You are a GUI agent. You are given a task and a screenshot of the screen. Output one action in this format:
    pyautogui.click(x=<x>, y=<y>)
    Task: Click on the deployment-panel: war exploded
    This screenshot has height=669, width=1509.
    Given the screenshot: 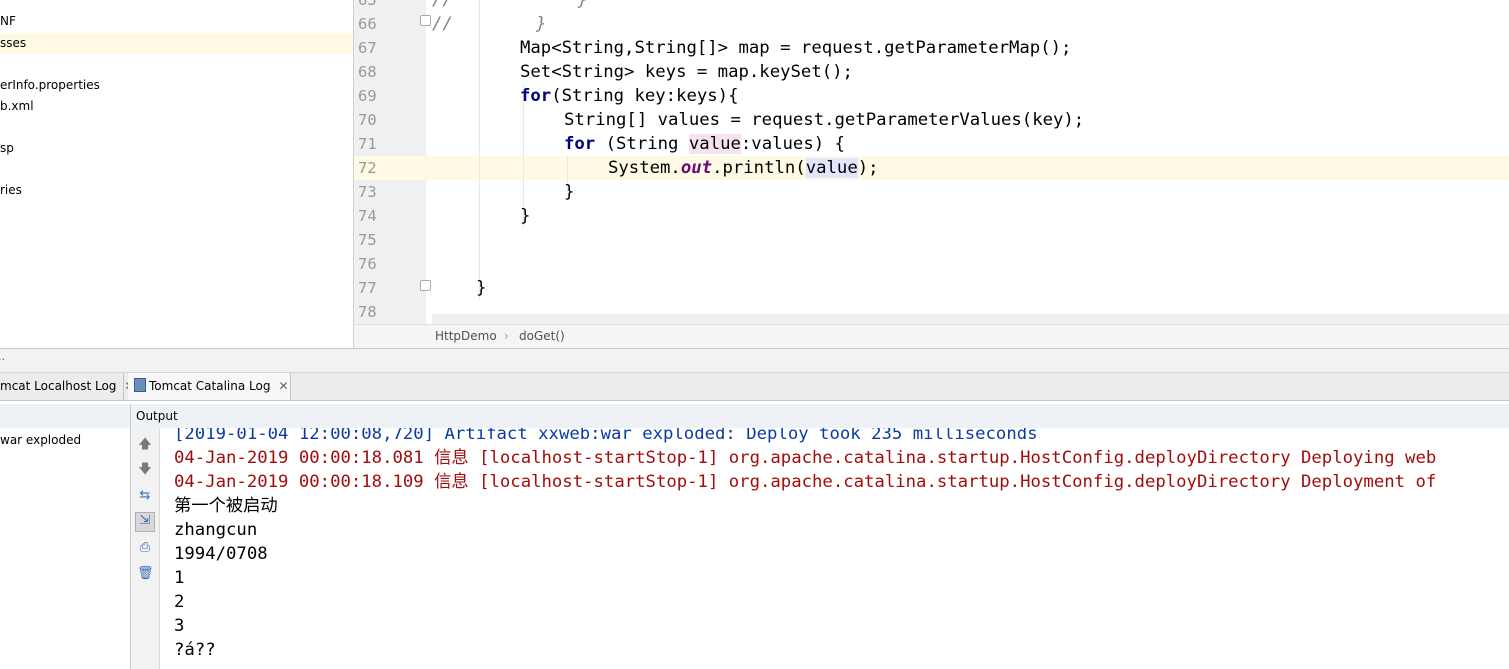 What is the action you would take?
    pyautogui.click(x=65, y=548)
    